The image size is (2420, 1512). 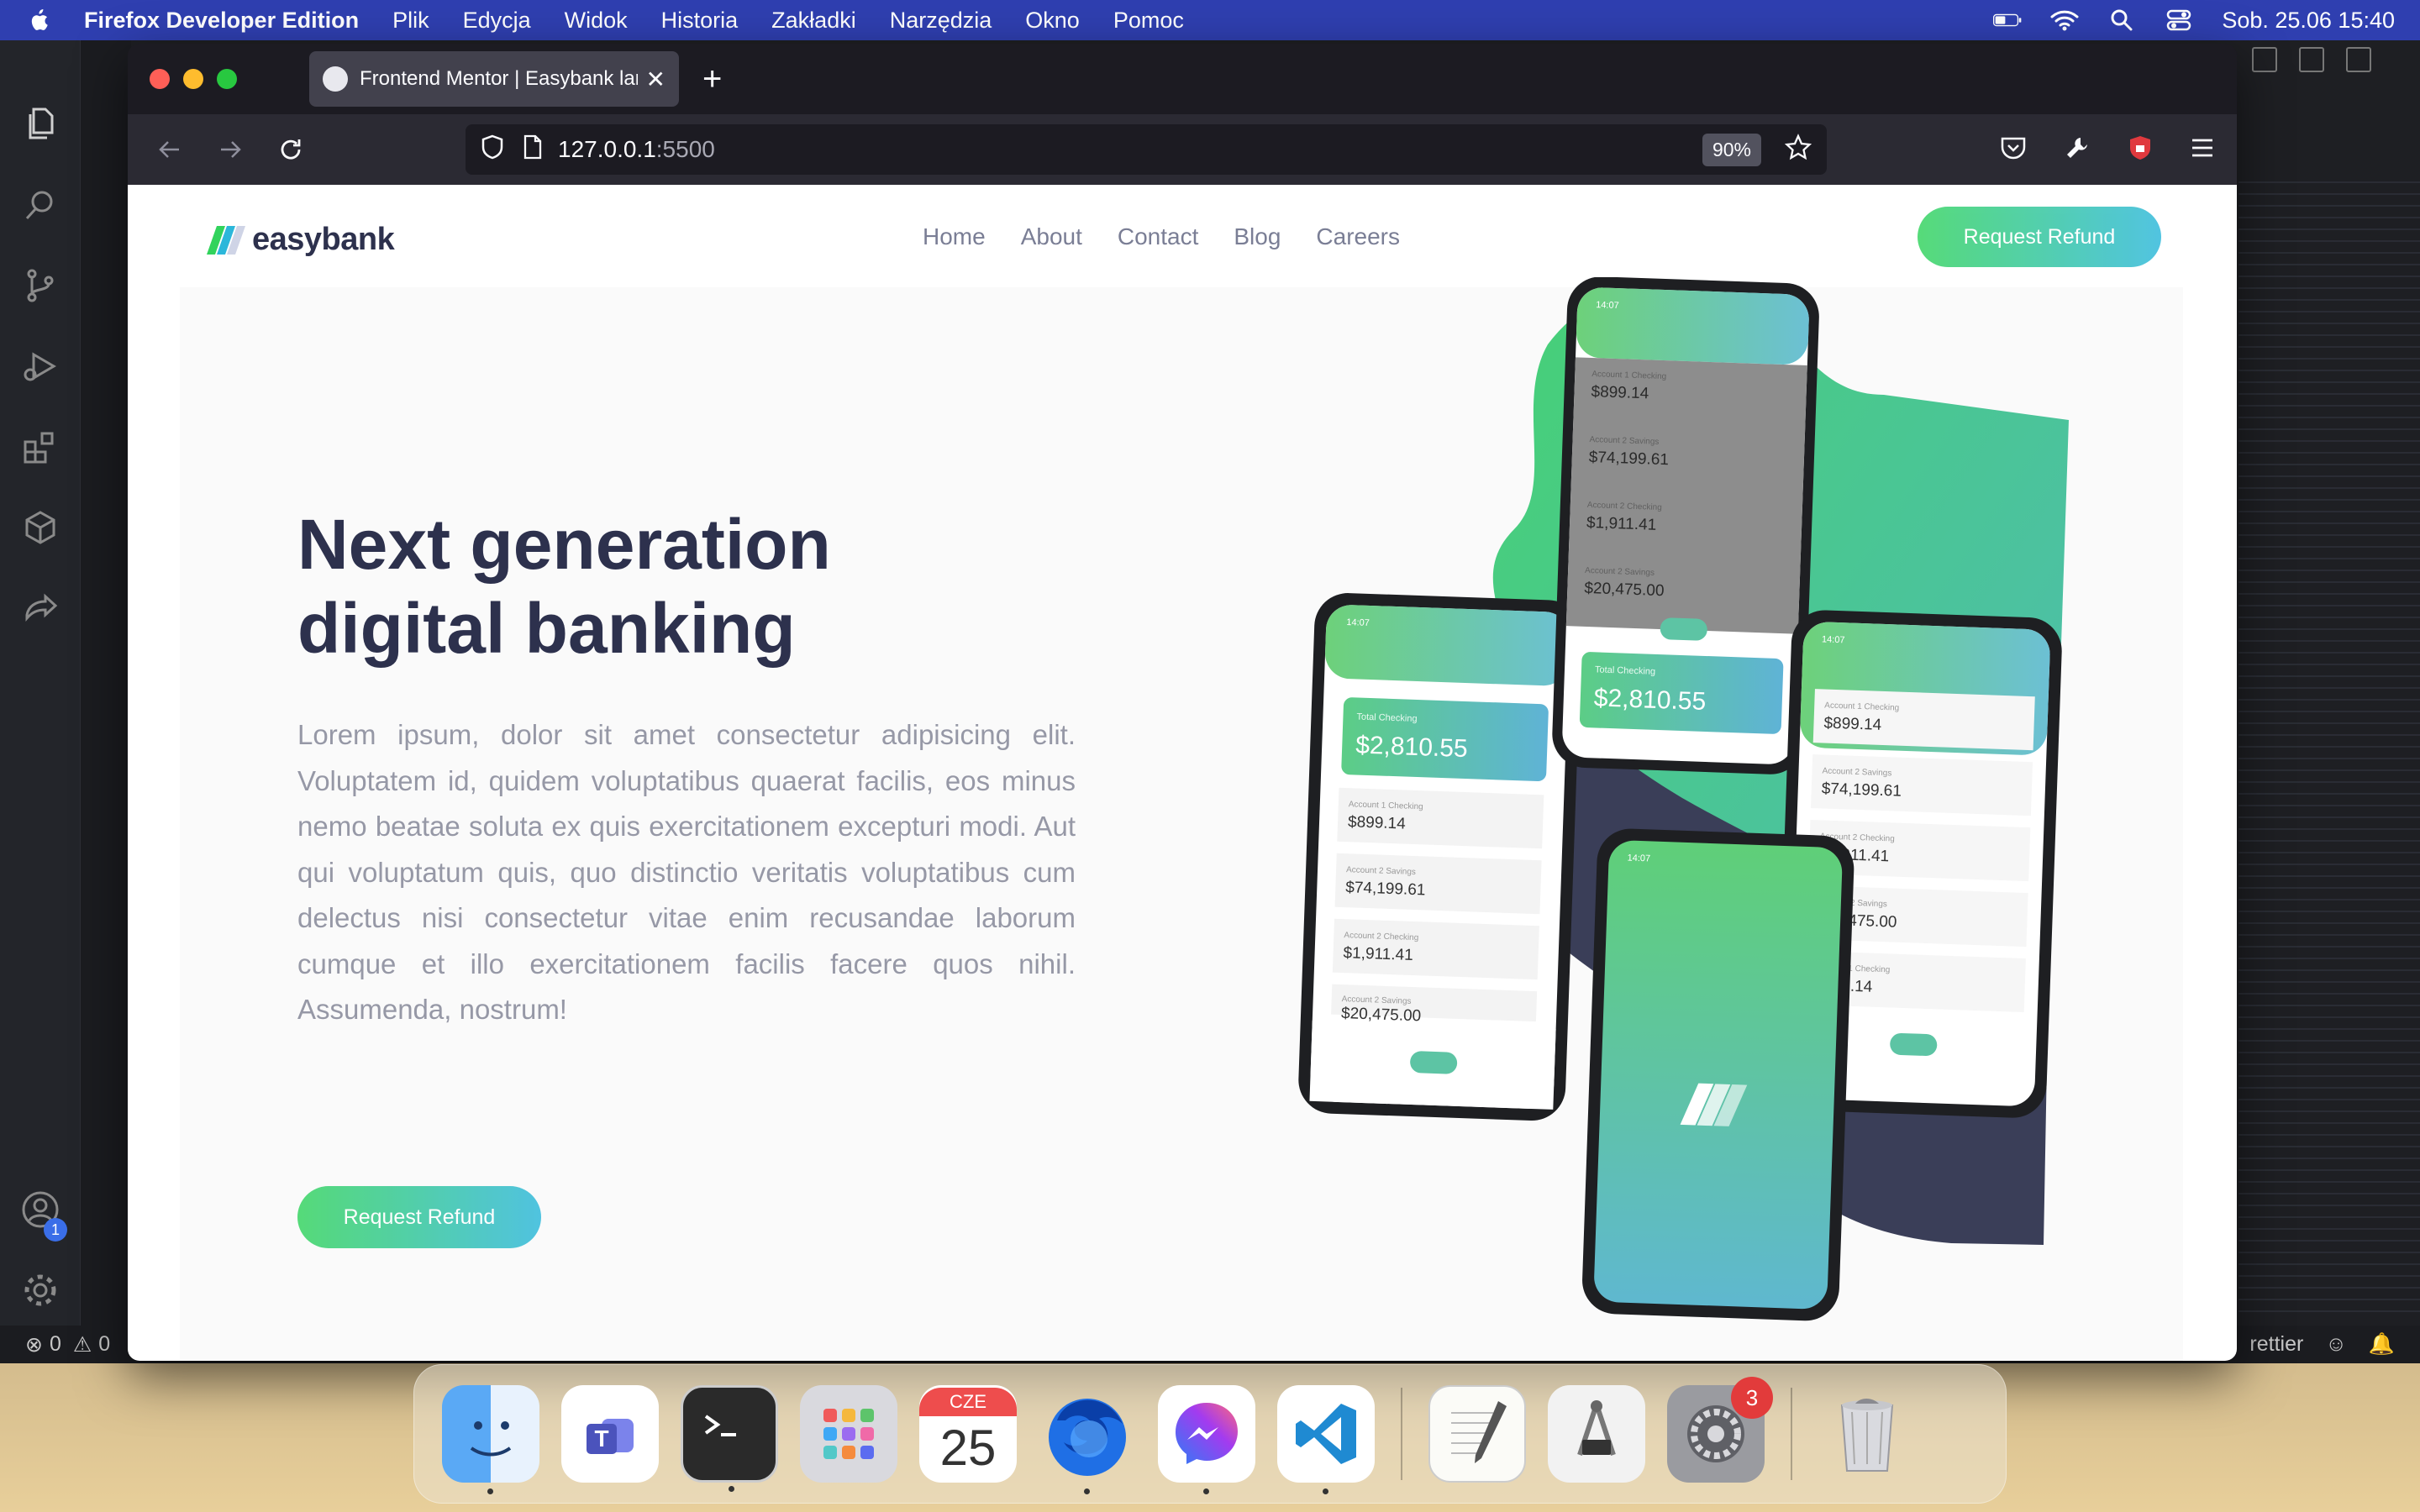 I want to click on wifi-icon, so click(x=2064, y=20).